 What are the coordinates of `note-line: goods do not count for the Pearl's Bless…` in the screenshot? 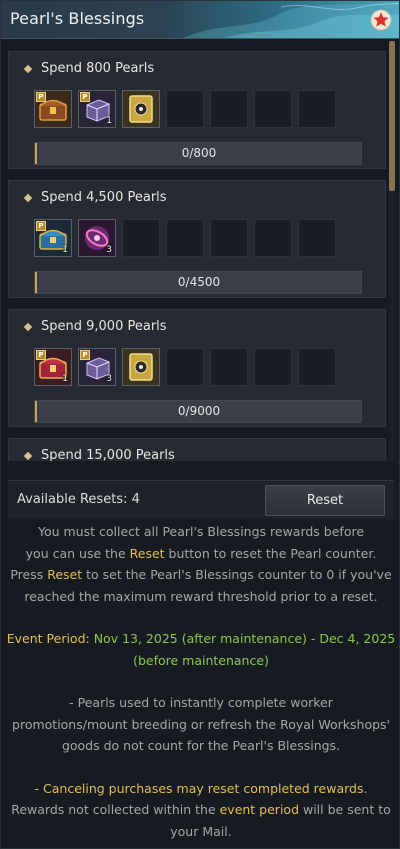 It's located at (201, 745).